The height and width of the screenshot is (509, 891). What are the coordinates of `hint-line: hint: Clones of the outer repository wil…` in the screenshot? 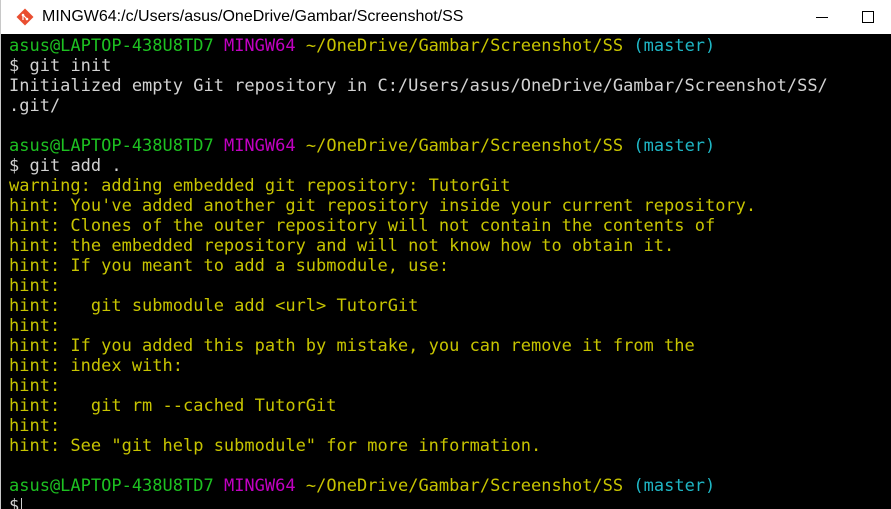 It's located at (362, 226).